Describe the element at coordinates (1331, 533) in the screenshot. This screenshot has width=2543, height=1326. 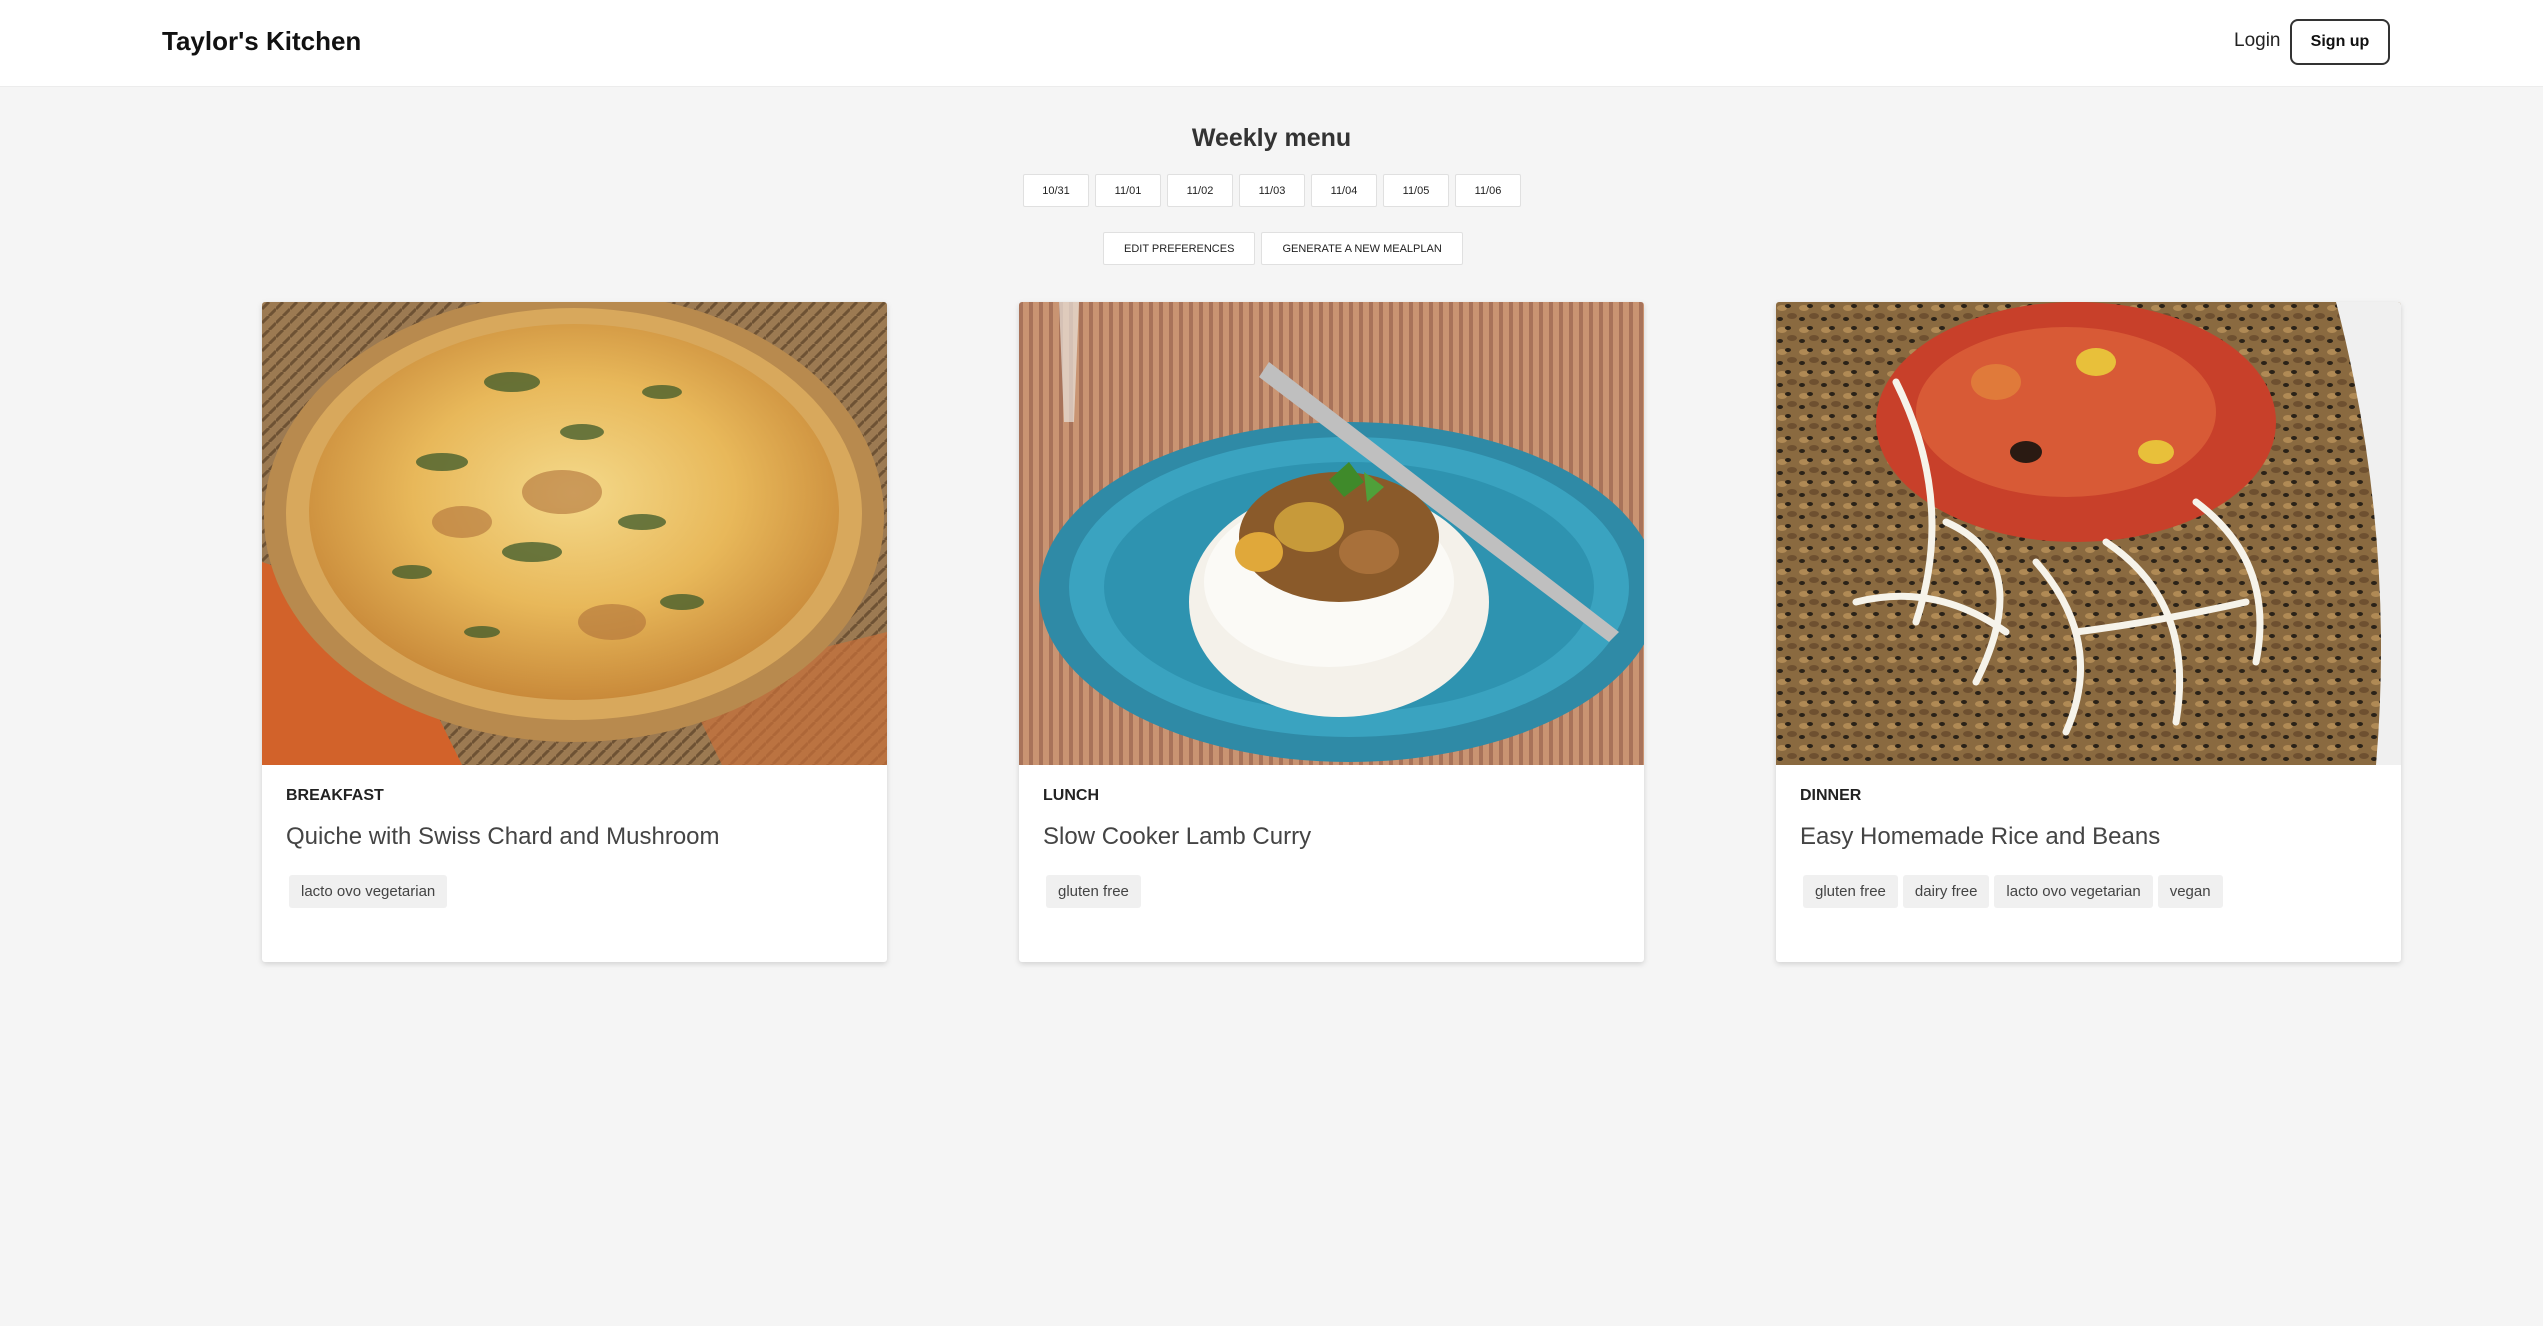
I see `curry-image` at that location.